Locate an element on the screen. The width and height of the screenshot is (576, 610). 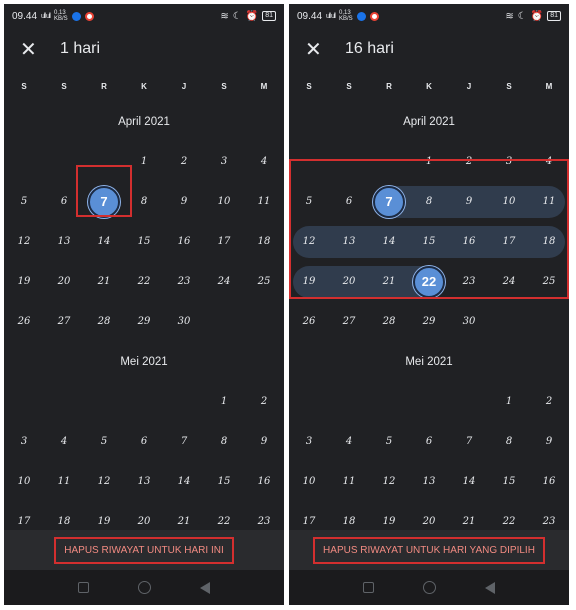
day-cell-selected: 7 is located at coordinates (104, 202).